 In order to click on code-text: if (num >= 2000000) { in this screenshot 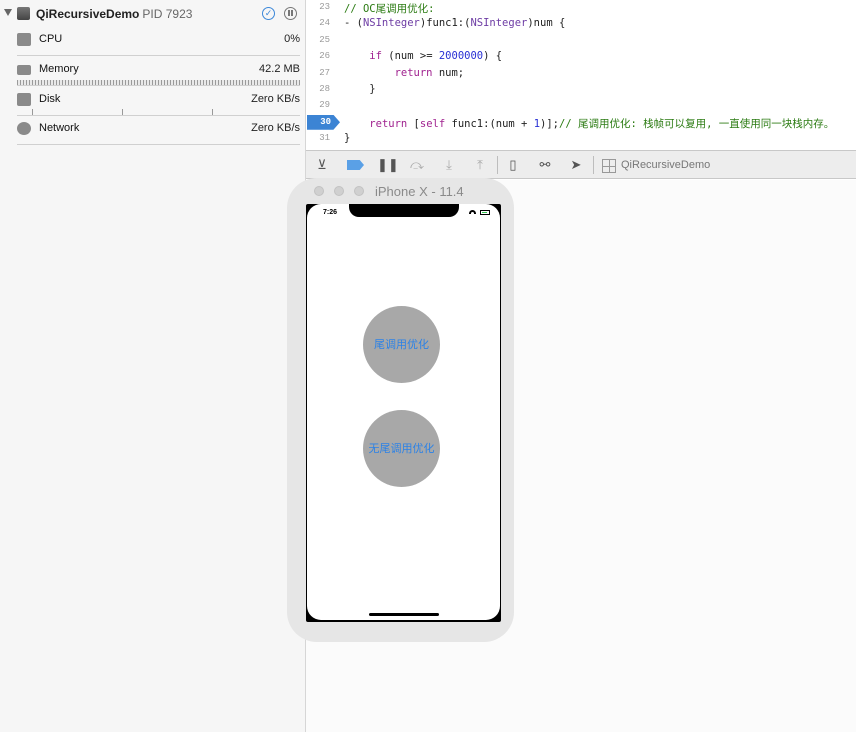, I will do `click(423, 56)`.